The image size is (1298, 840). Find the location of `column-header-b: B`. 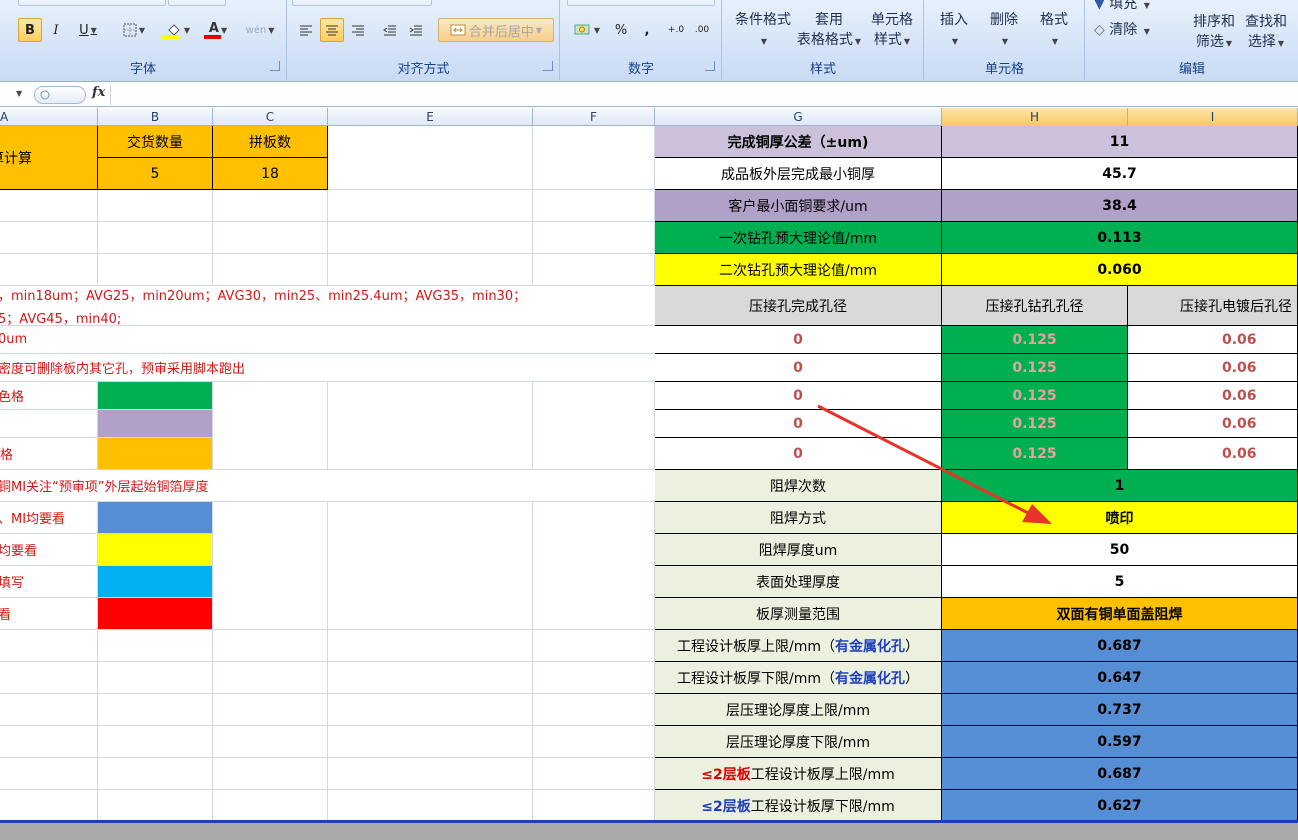

column-header-b: B is located at coordinates (155, 117).